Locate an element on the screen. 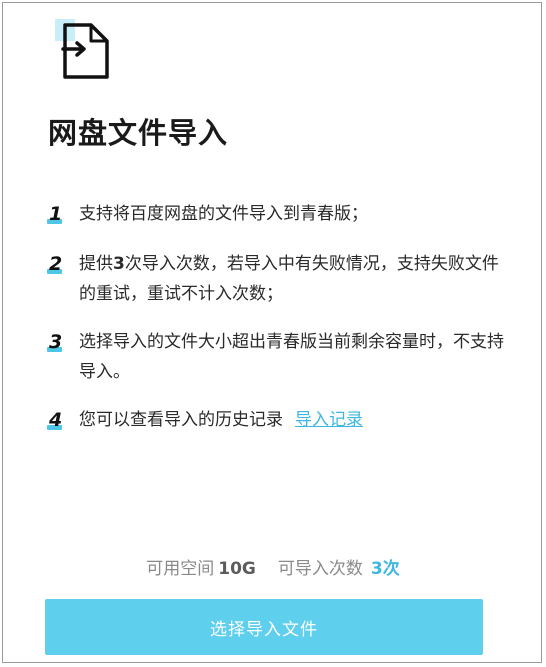 The image size is (546, 667). step-number: 3 is located at coordinates (55, 342).